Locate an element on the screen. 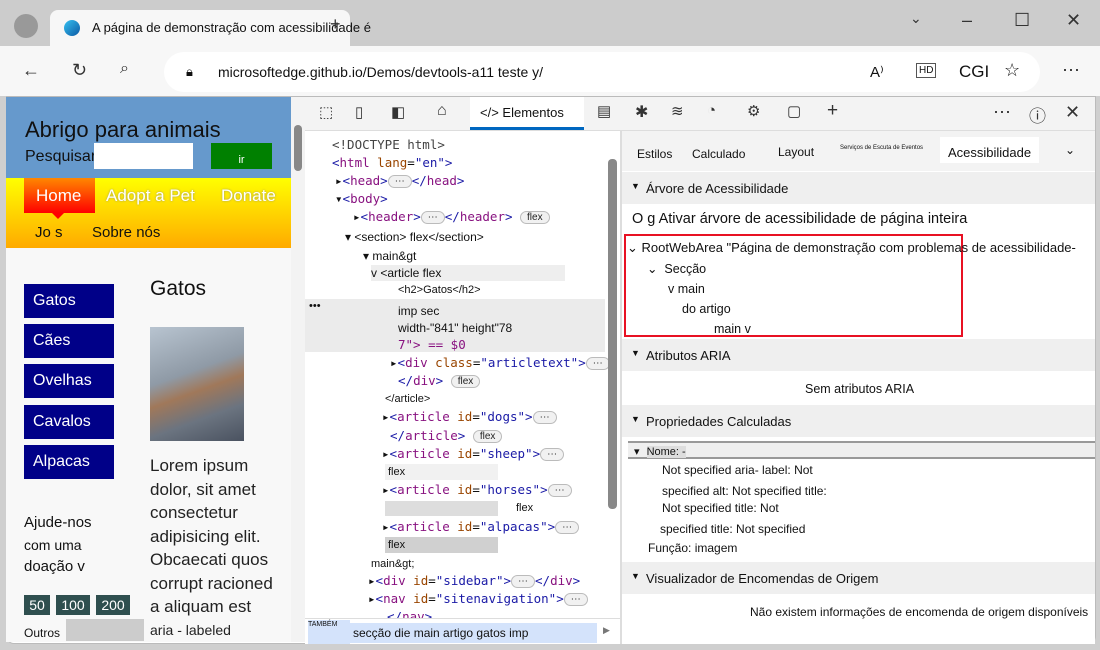  memory-chip-icon: ⚙ is located at coordinates (753, 111).